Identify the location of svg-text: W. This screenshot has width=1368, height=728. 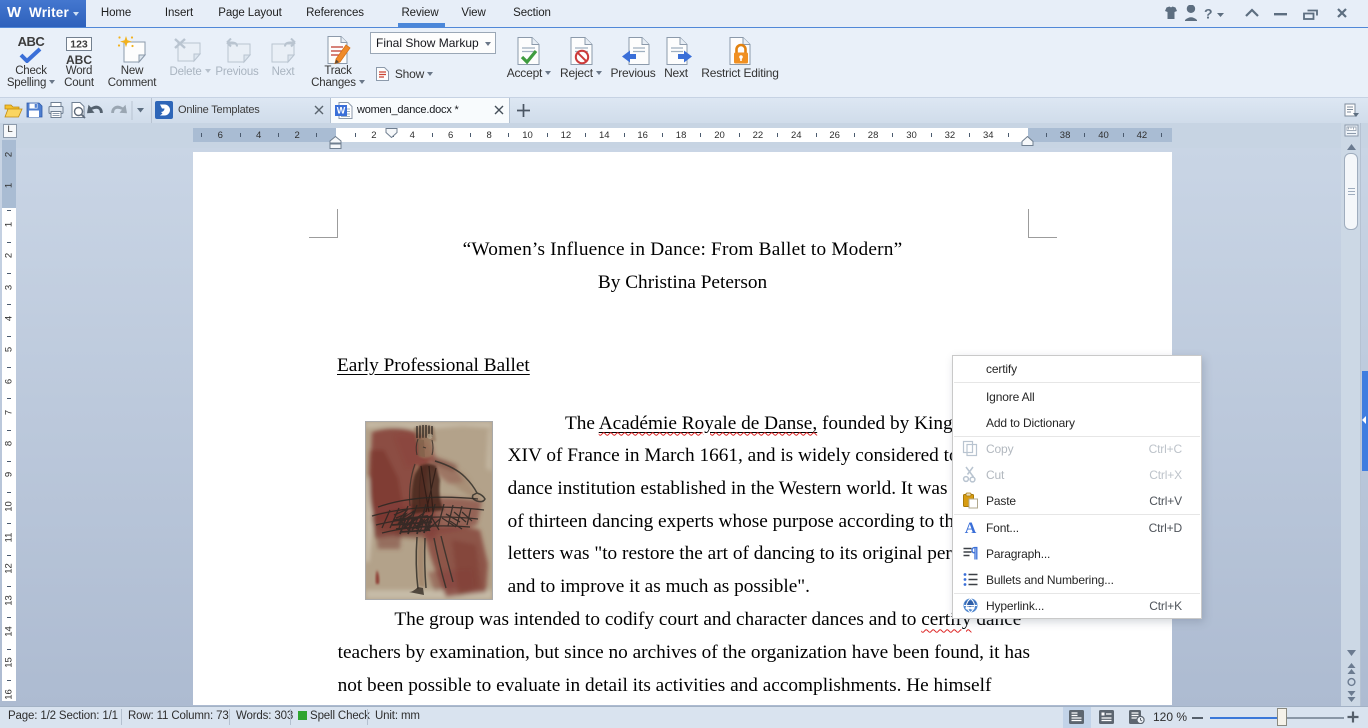
(341, 111).